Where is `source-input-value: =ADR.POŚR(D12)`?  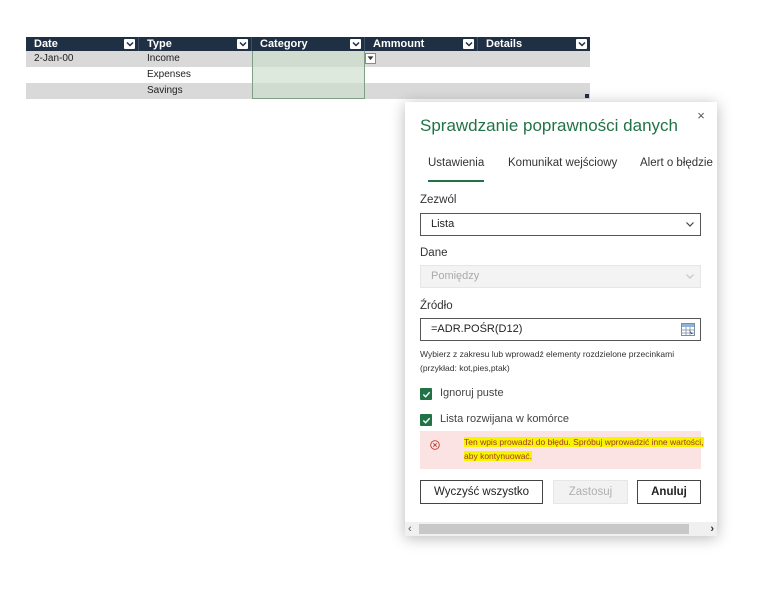
source-input-value: =ADR.POŚR(D12) is located at coordinates (477, 329).